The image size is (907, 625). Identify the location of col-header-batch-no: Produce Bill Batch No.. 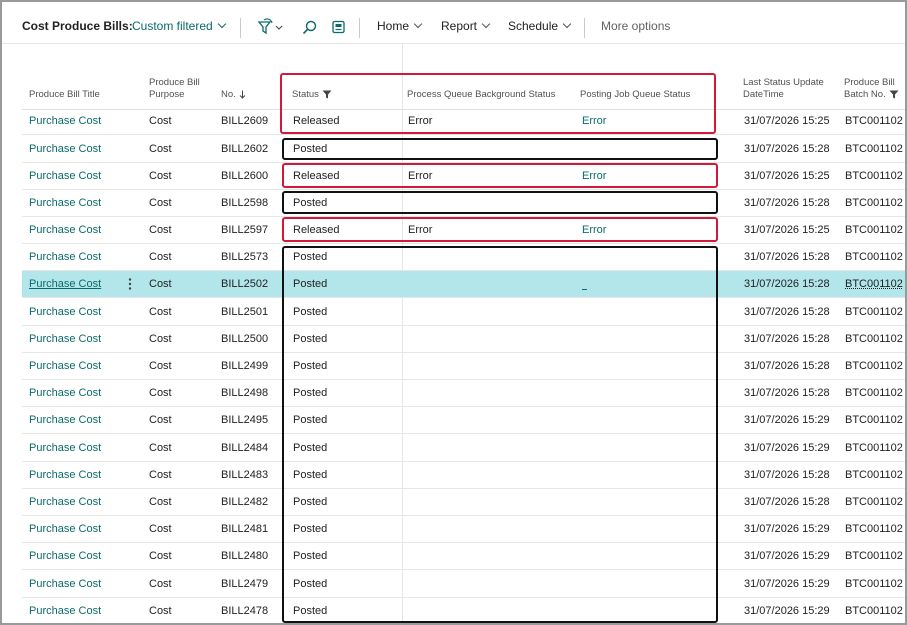
(871, 89).